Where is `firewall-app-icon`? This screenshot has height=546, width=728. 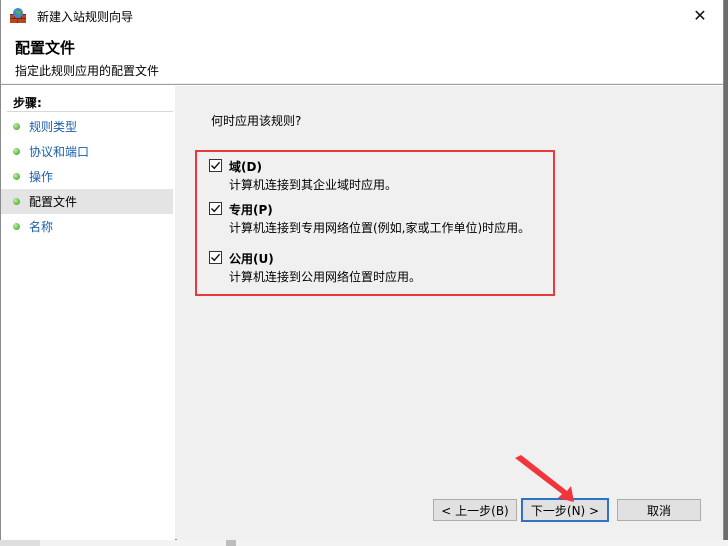
firewall-app-icon is located at coordinates (18, 15).